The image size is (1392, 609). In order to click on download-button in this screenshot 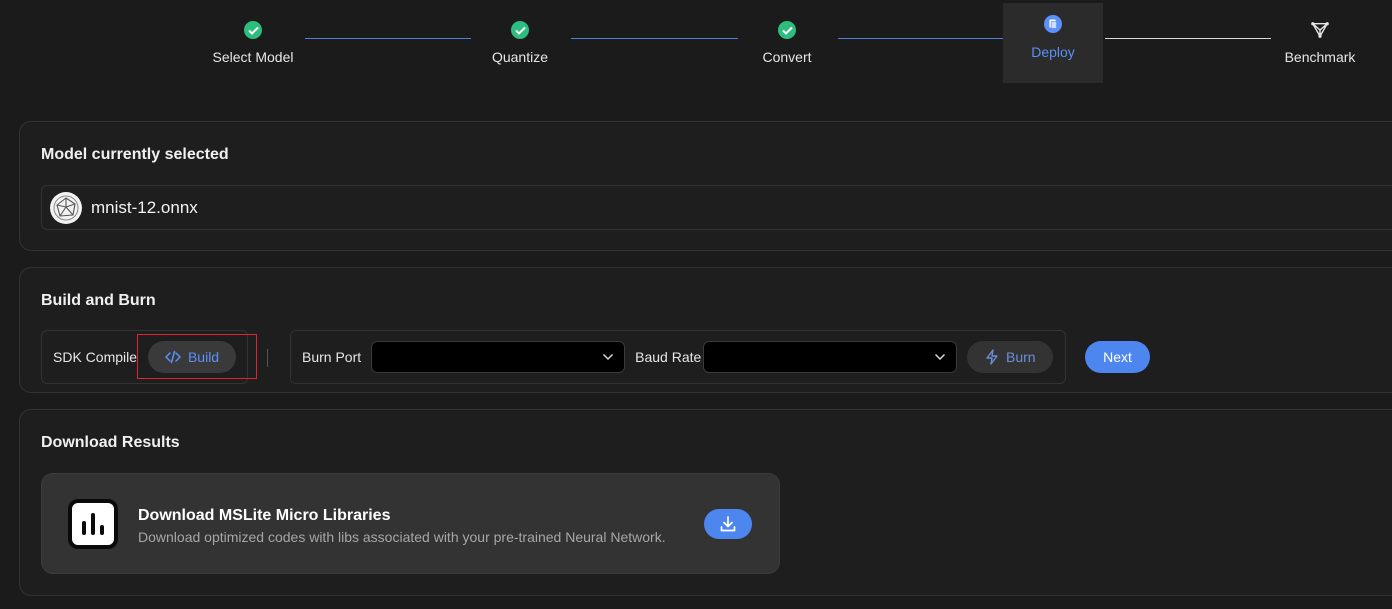, I will do `click(728, 524)`.